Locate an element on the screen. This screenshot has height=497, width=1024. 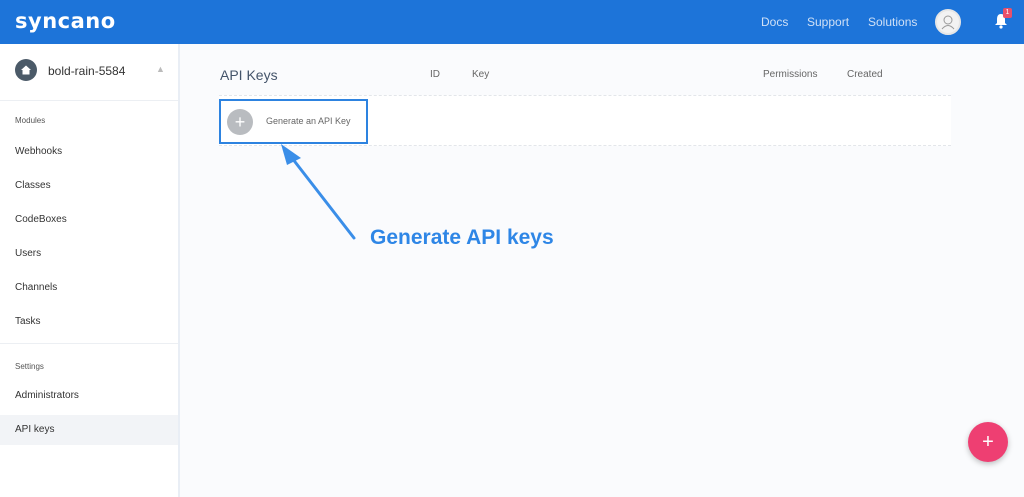
annotation-text: Generate API keys is located at coordinates (462, 237).